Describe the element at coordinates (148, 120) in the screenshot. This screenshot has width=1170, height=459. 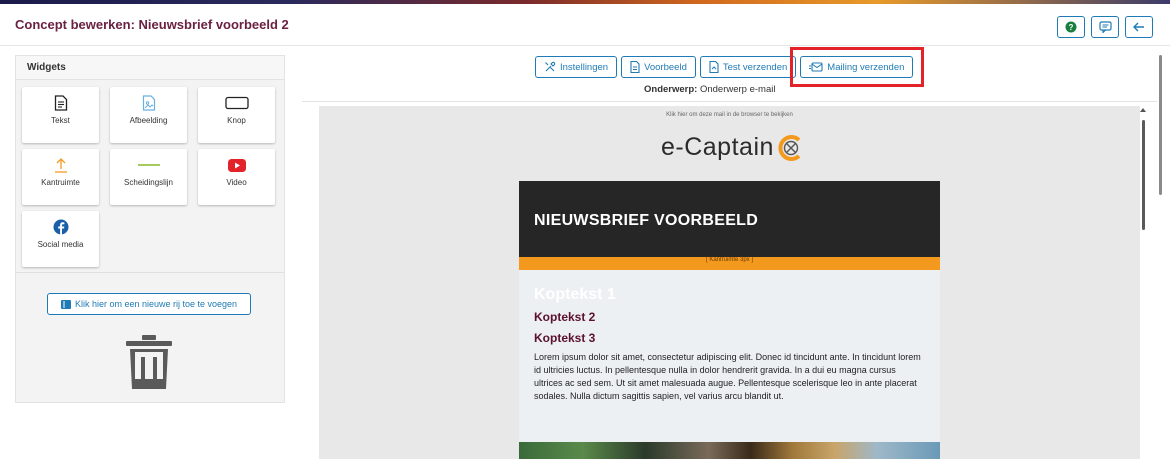
I see `widget-label: Afbeelding` at that location.